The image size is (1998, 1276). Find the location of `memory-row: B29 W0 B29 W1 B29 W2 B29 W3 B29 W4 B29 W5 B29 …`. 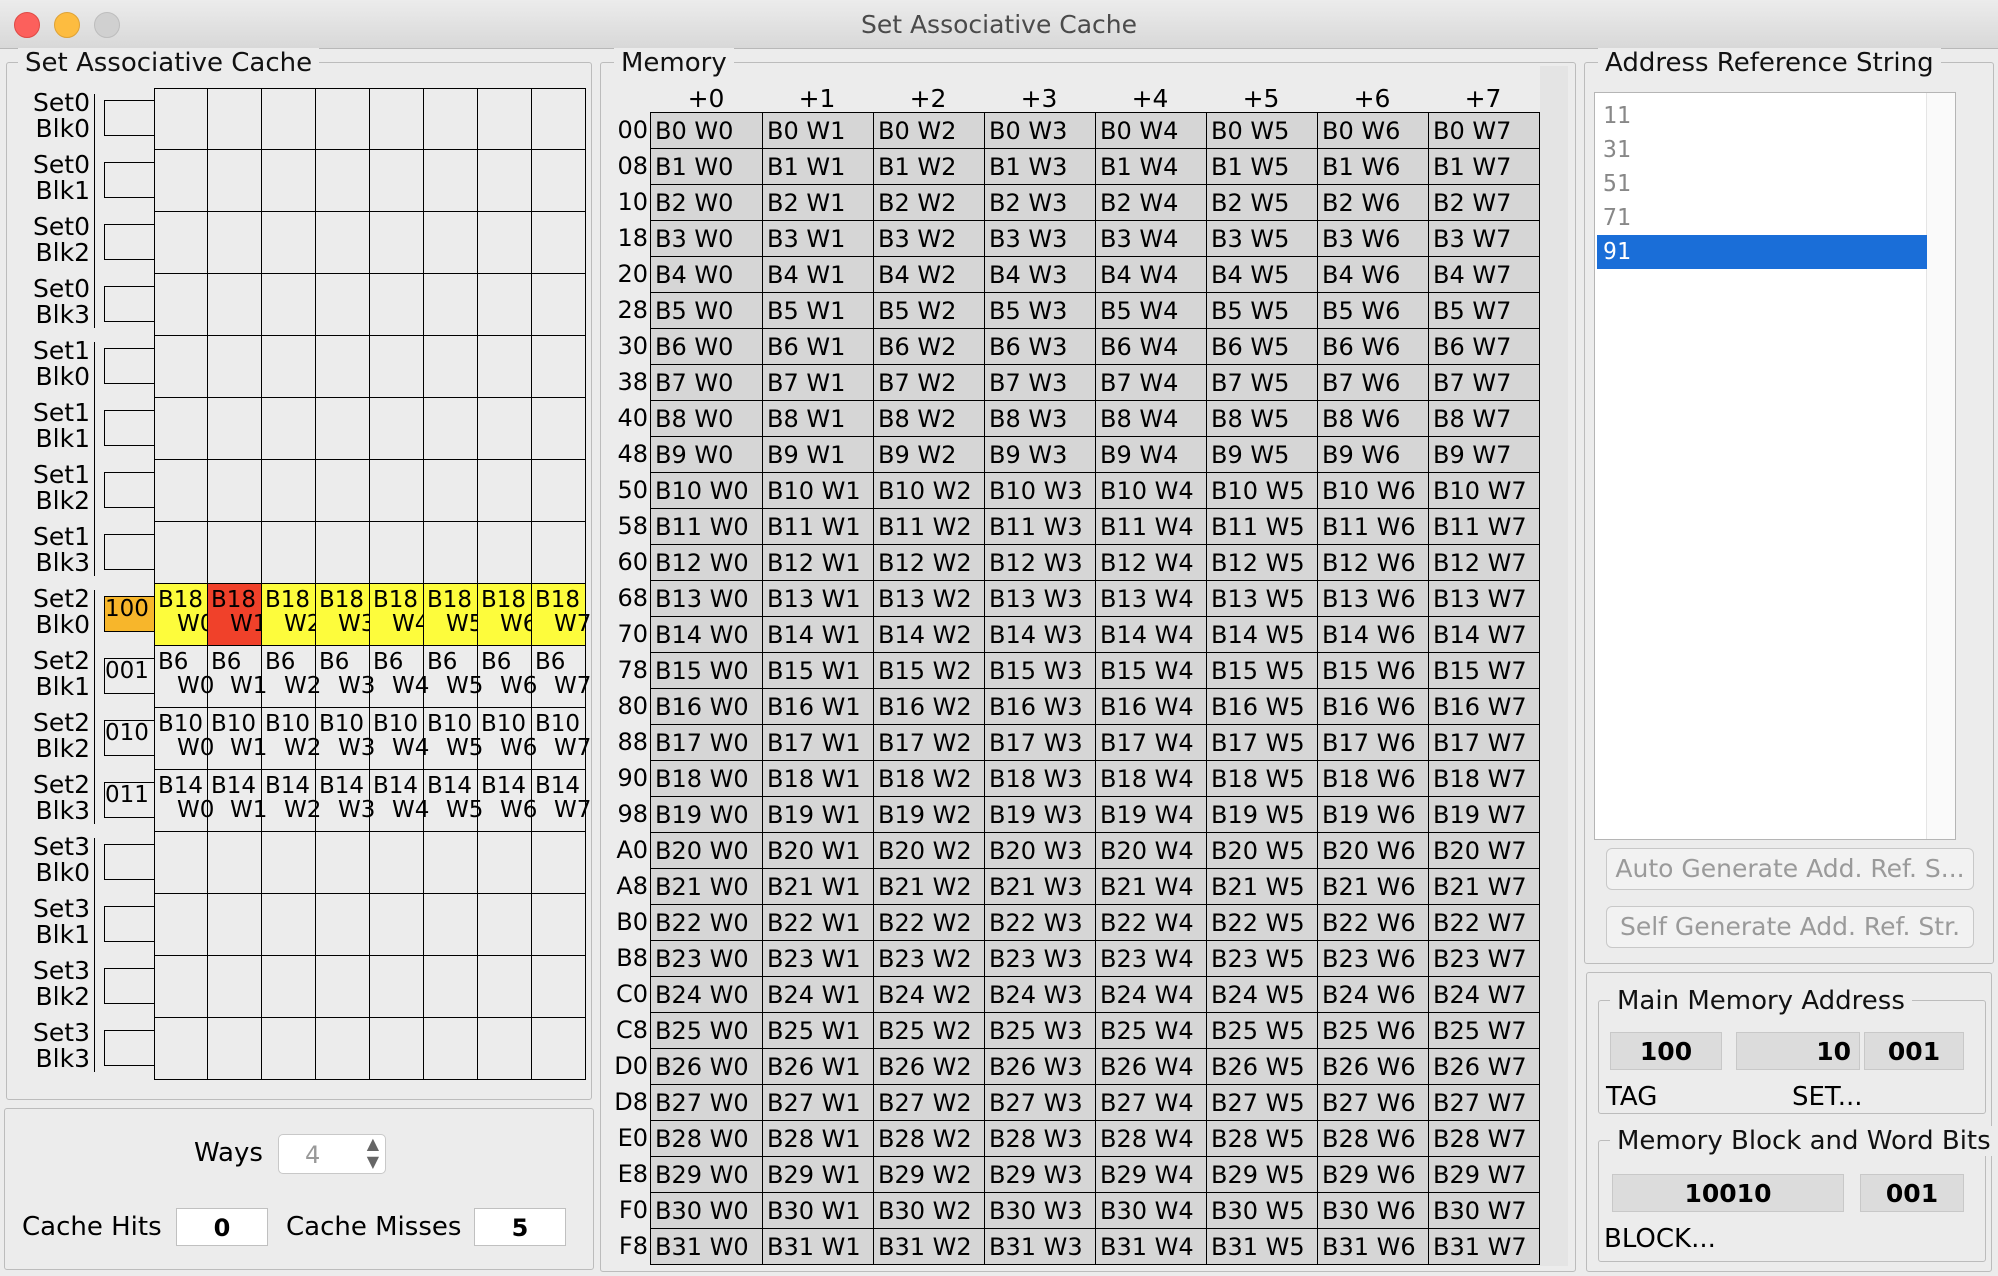

memory-row: B29 W0 B29 W1 B29 W2 B29 W3 B29 W4 B29 W5 B29 … is located at coordinates (1095, 1175).